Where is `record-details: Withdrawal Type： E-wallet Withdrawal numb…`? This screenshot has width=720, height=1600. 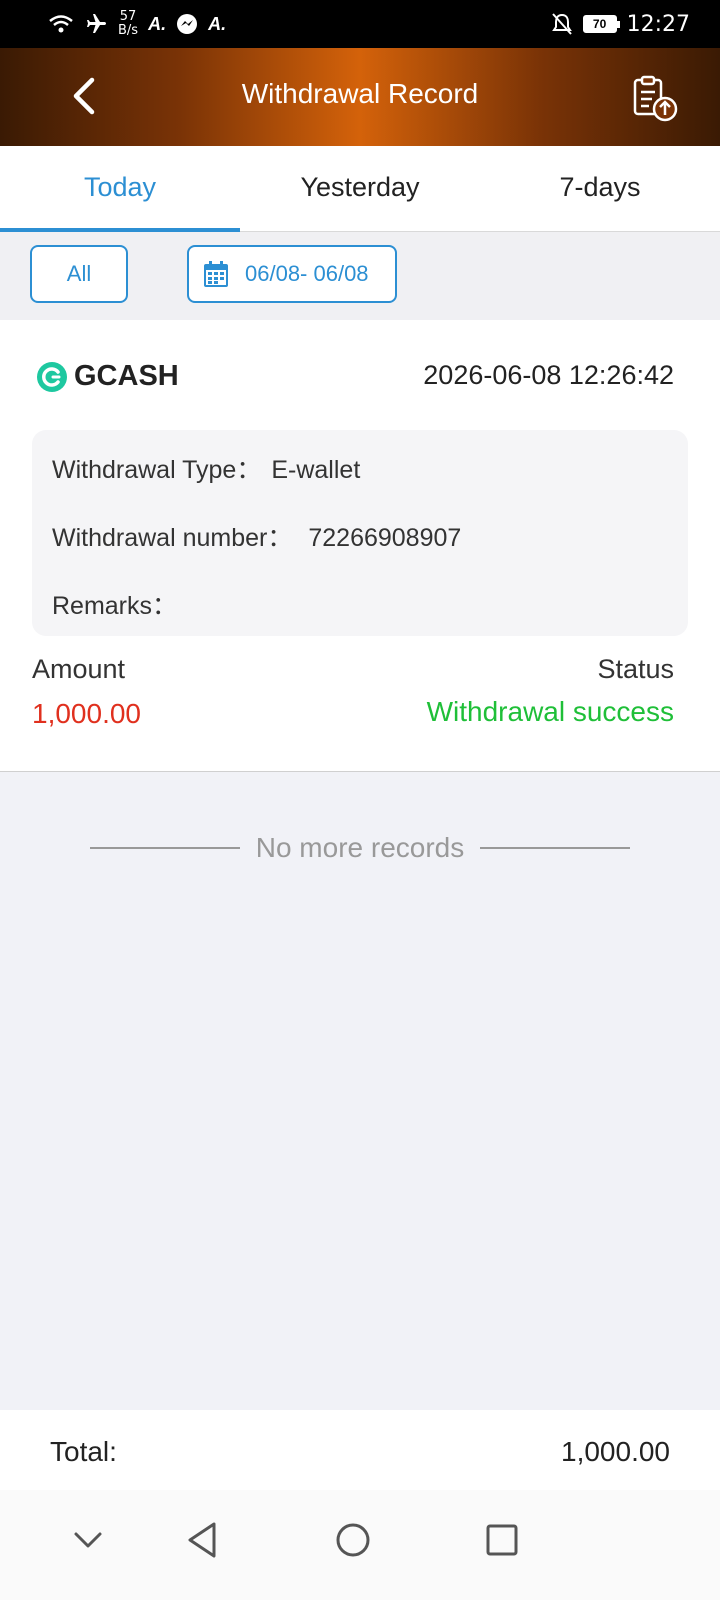
record-details: Withdrawal Type： E-wallet Withdrawal numb… is located at coordinates (360, 533).